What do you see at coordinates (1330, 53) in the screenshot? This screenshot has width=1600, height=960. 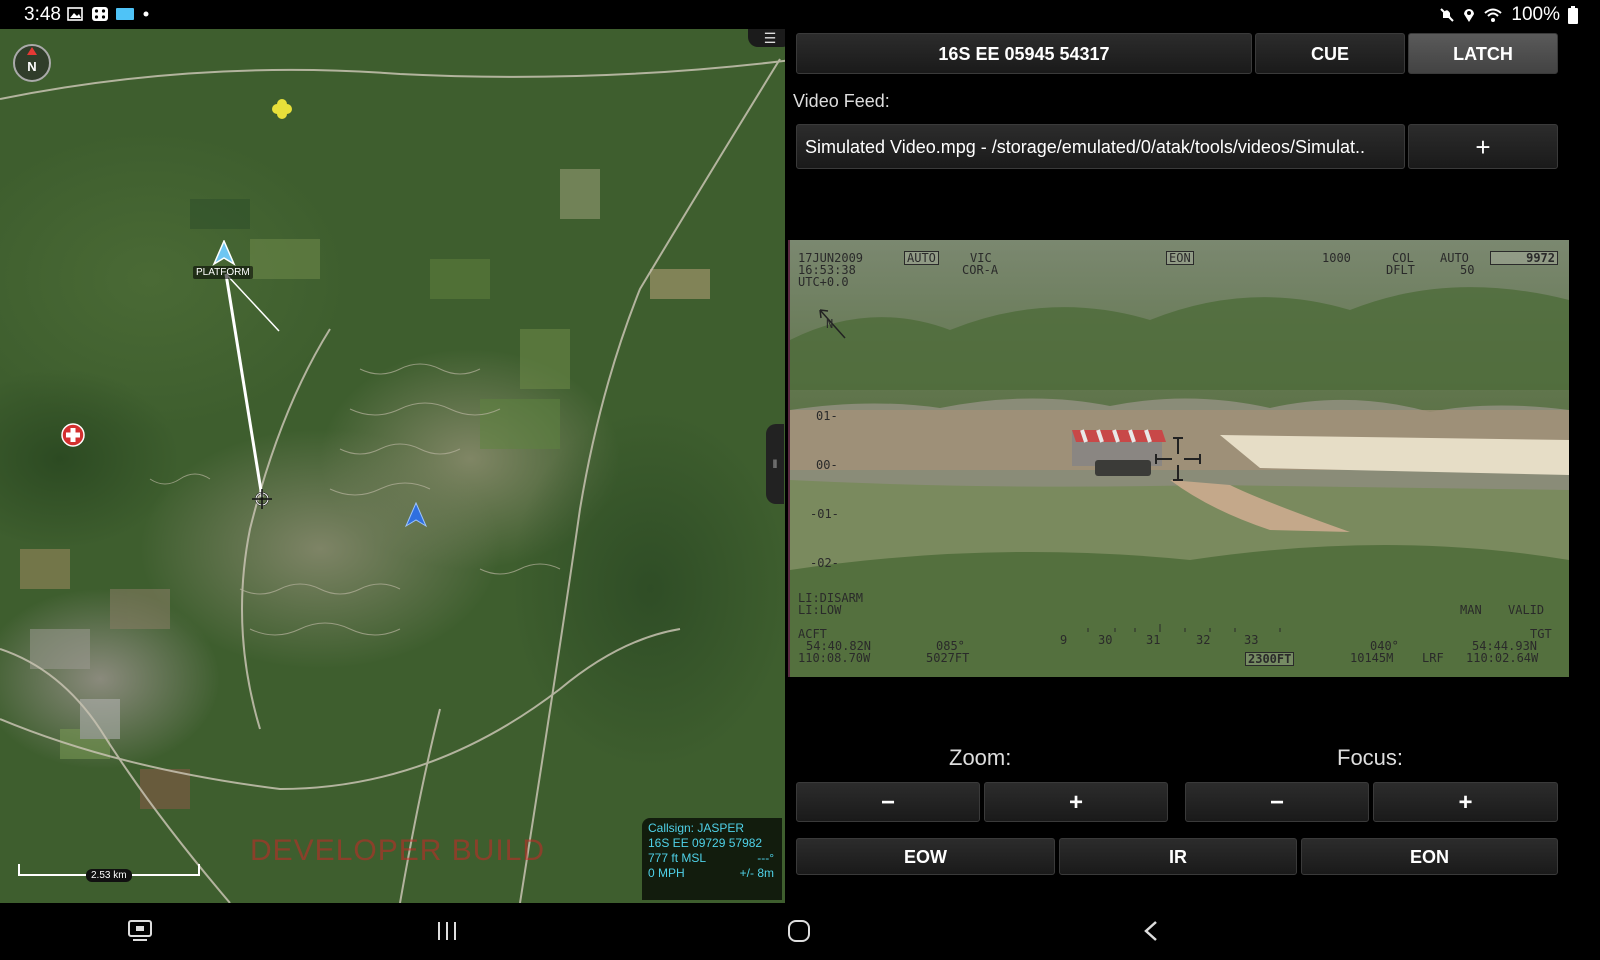 I see `cue-button: CUE` at bounding box center [1330, 53].